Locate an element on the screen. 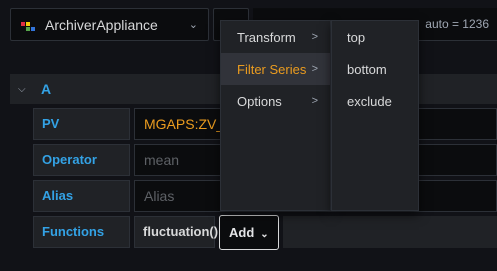 The height and width of the screenshot is (271, 497). menu-item-options: Options > is located at coordinates (275, 101).